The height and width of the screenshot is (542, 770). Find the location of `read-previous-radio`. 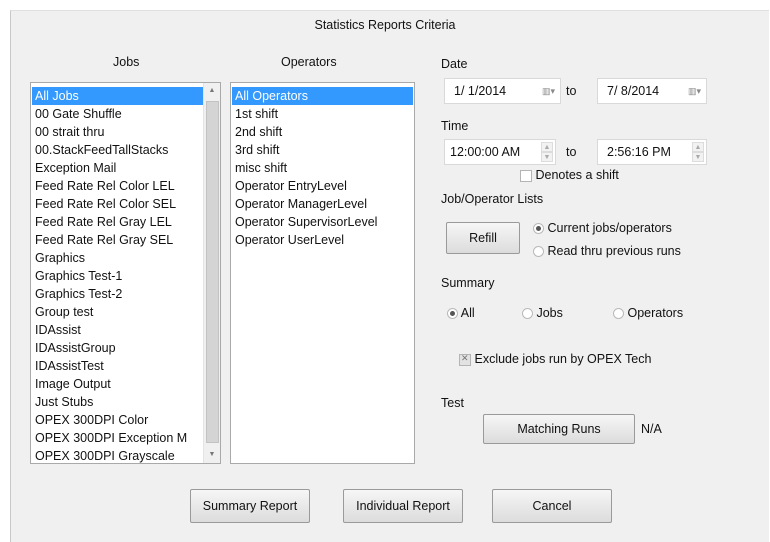

read-previous-radio is located at coordinates (538, 252).